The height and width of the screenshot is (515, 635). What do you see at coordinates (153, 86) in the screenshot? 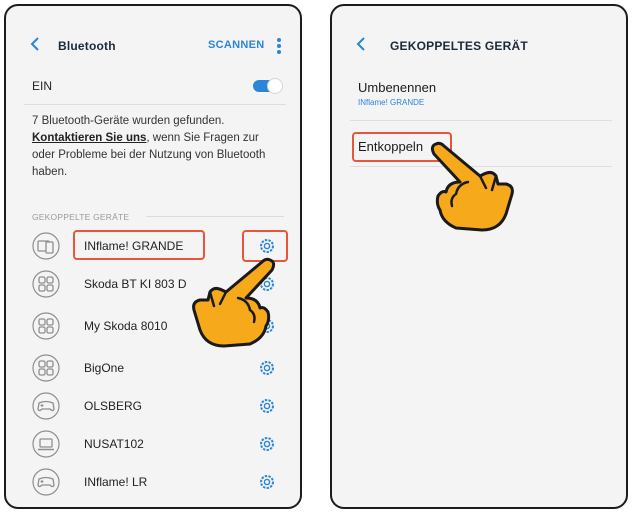
I see `bluetooth-toggle-row: EIN` at bounding box center [153, 86].